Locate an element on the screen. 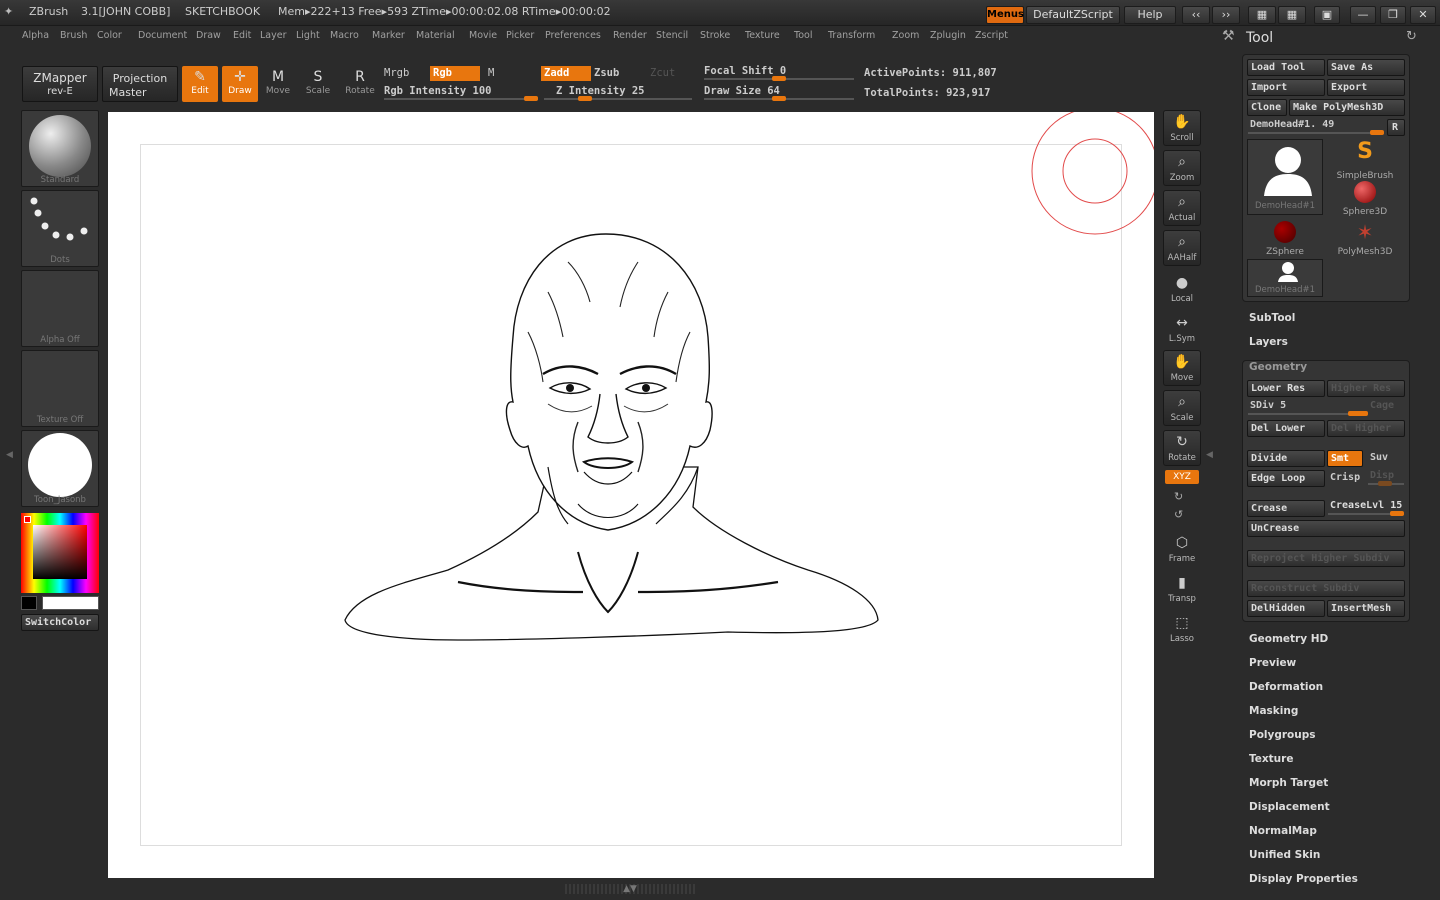  smt-toggle: Smt is located at coordinates (1345, 458).